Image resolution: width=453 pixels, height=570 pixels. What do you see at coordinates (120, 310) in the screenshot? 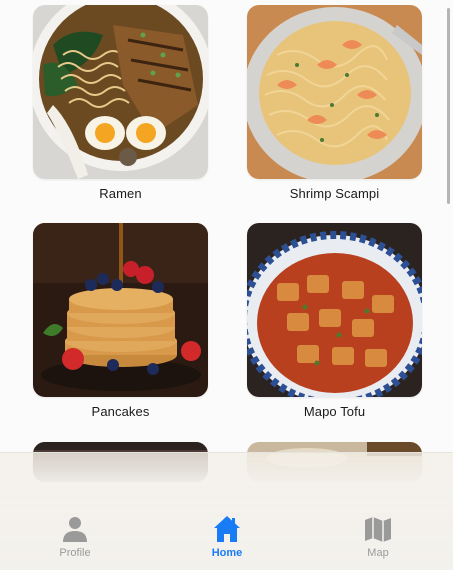
I see `recipe-image-pancakes` at bounding box center [120, 310].